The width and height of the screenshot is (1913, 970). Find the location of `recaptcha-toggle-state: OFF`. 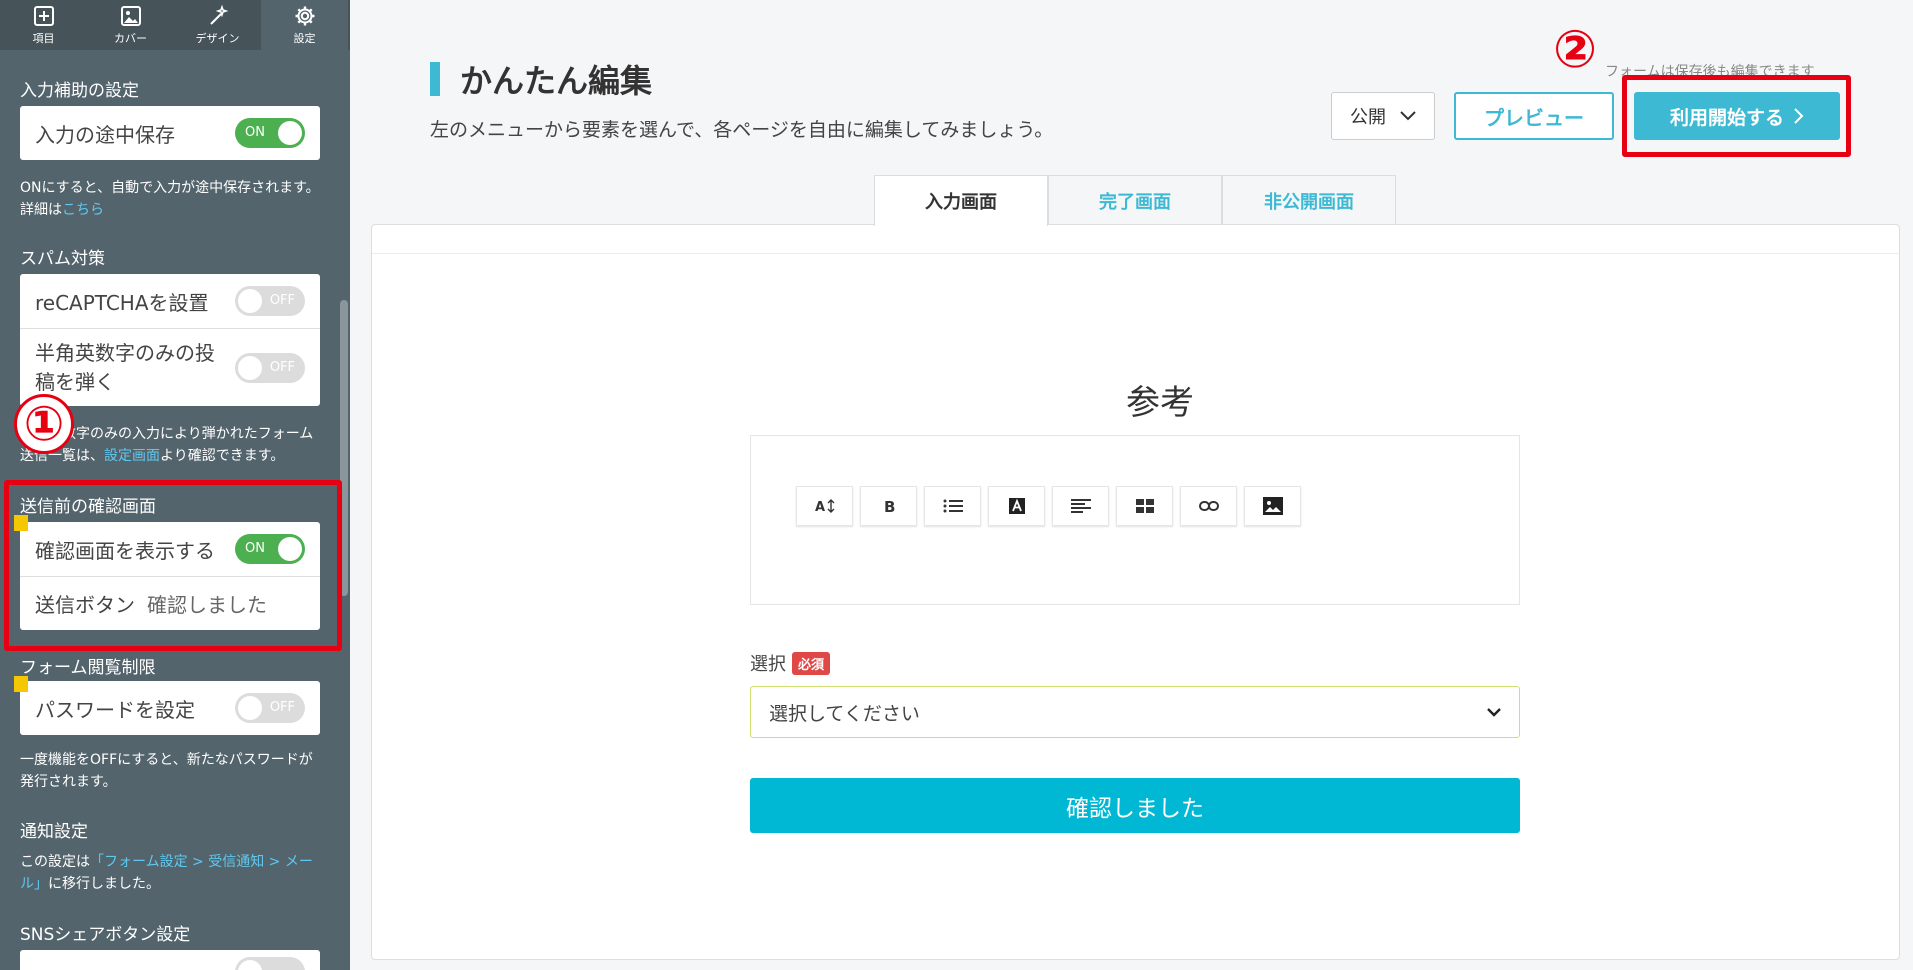

recaptcha-toggle-state: OFF is located at coordinates (282, 300).